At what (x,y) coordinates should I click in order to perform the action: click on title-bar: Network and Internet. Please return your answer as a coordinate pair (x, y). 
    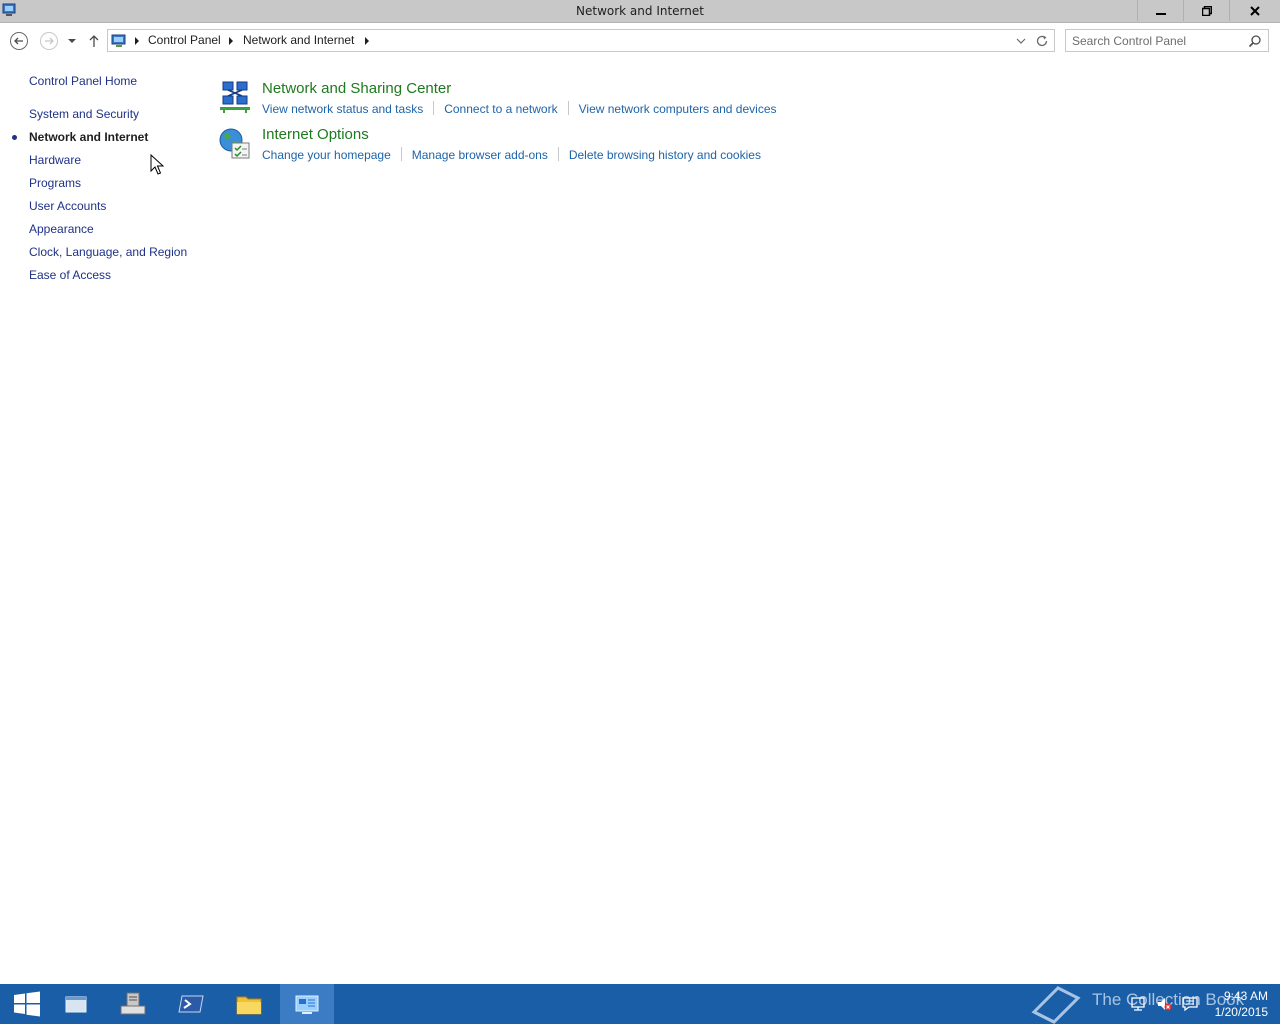
    Looking at the image, I should click on (640, 11).